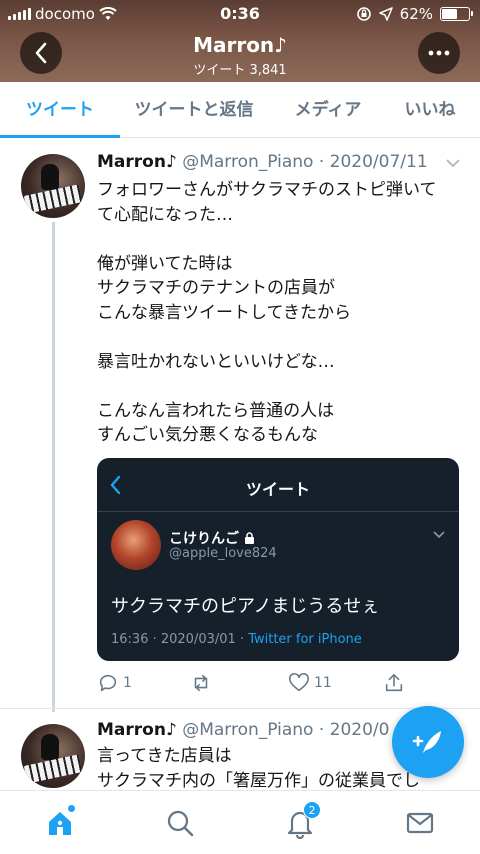  I want to click on compose-feather-icon, so click(426, 742).